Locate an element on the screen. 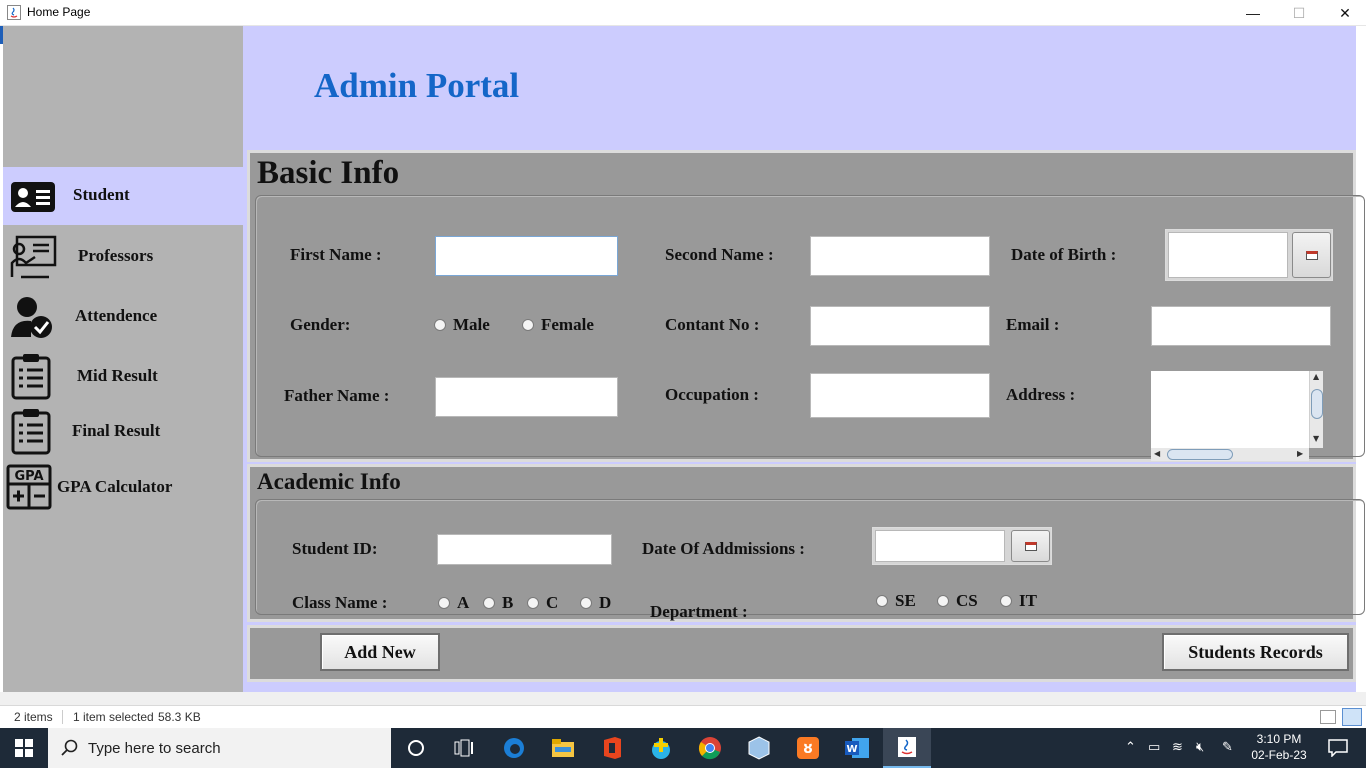 The image size is (1366, 768). scroll-down-arrow-icon: ▼ is located at coordinates (1316, 438).